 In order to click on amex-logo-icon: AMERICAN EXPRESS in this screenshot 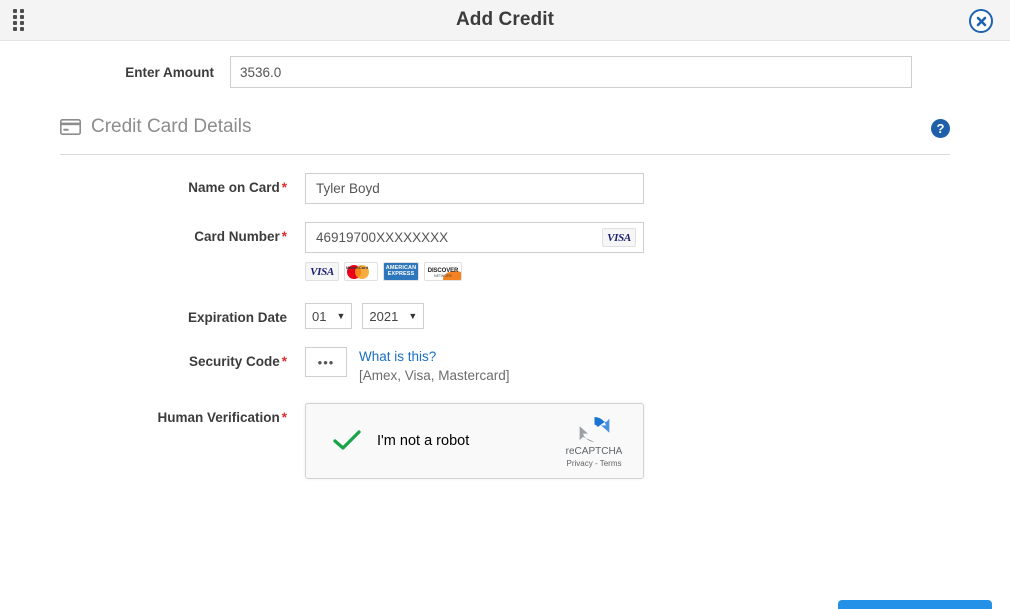, I will do `click(401, 271)`.